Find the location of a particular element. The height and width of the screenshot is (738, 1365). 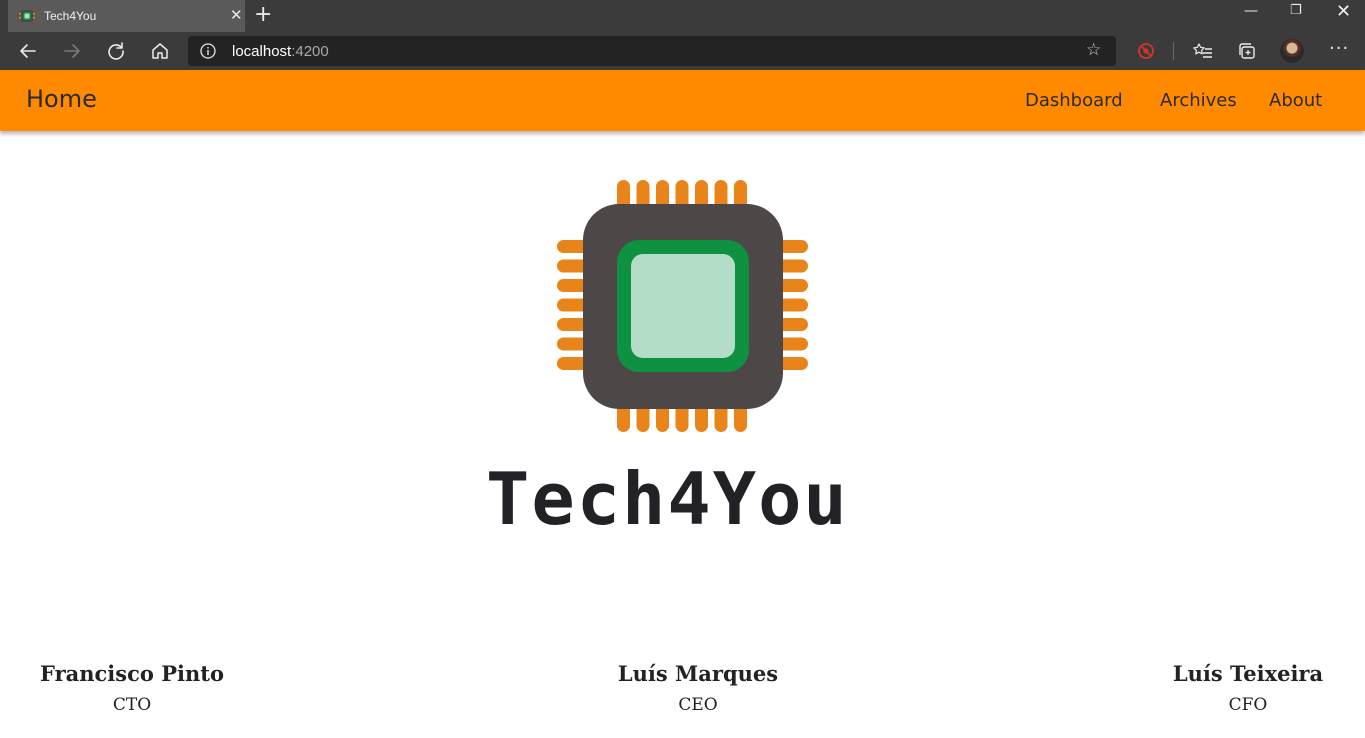

home-button is located at coordinates (160, 51).